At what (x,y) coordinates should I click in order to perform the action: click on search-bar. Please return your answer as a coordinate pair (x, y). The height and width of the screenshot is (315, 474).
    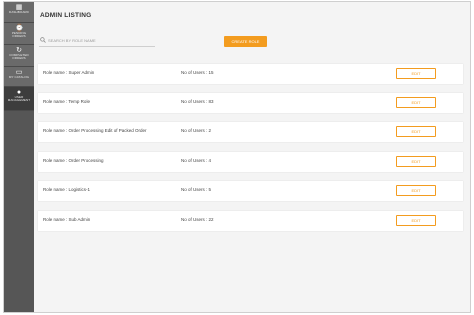
    Looking at the image, I should click on (97, 41).